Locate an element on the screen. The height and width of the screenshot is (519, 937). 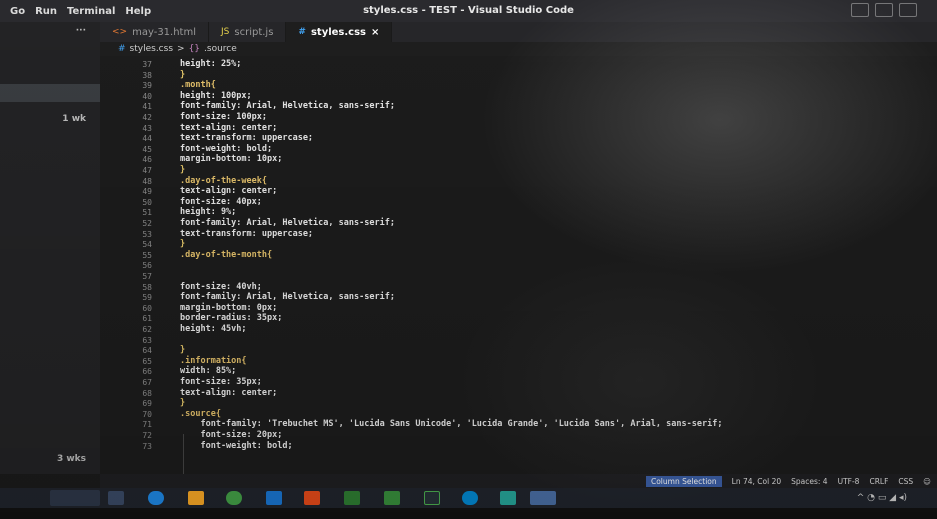
code-line: .source{ is located at coordinates (200, 414).